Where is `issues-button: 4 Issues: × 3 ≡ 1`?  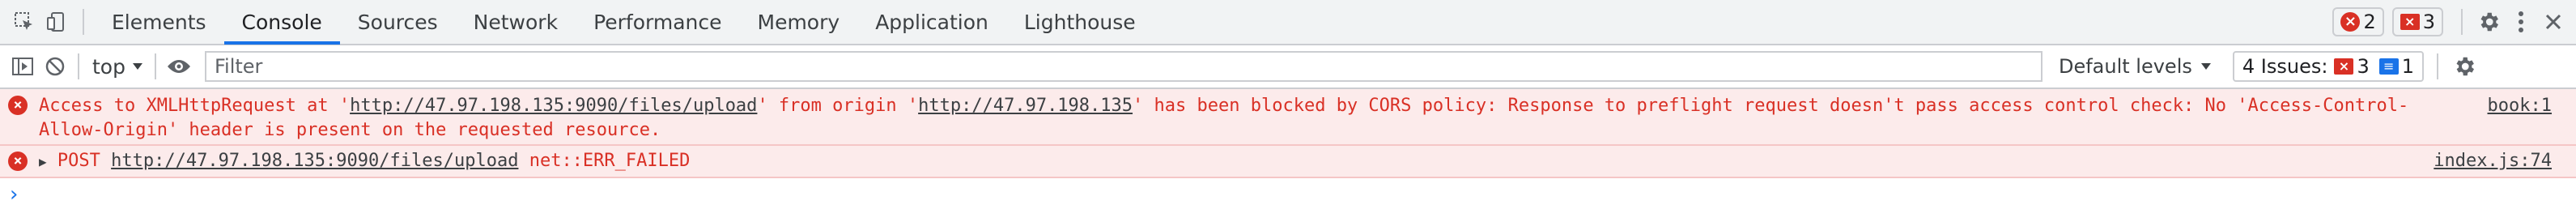 issues-button: 4 Issues: × 3 ≡ 1 is located at coordinates (2328, 67).